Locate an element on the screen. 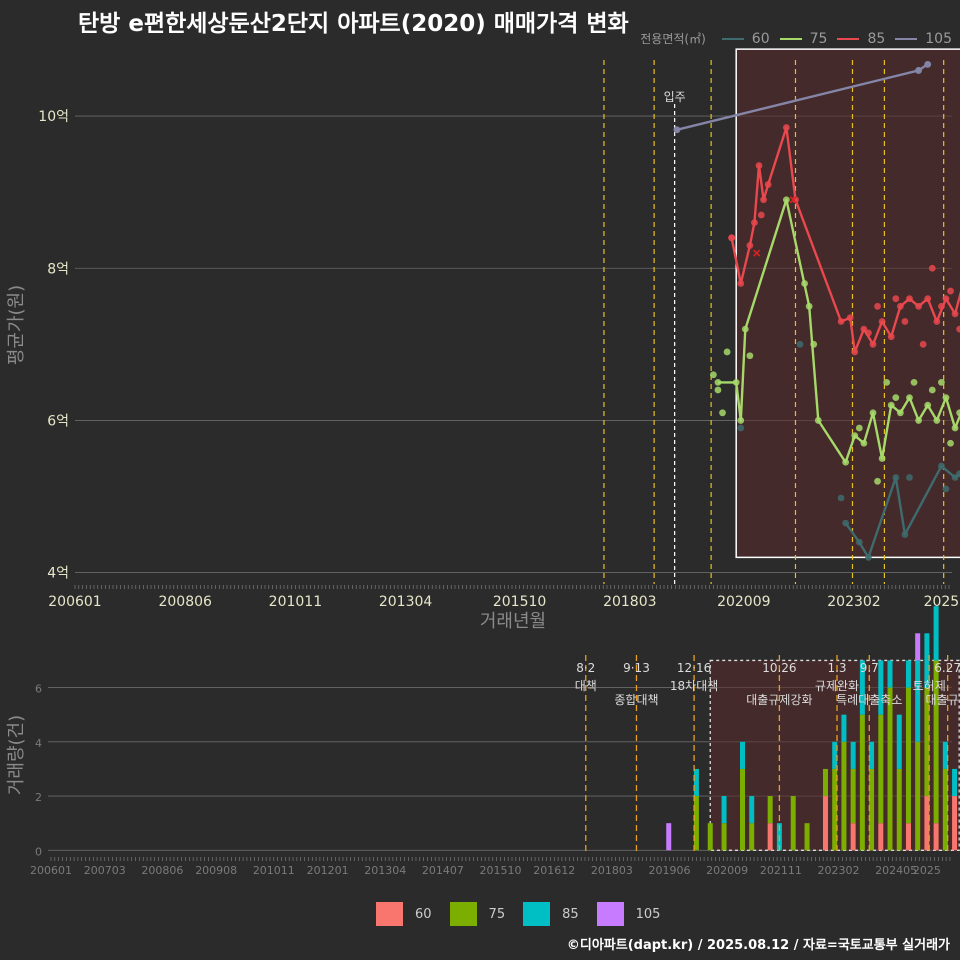 Image resolution: width=960 pixels, height=960 pixels. bar-legend-item-60: 60 is located at coordinates (404, 914).